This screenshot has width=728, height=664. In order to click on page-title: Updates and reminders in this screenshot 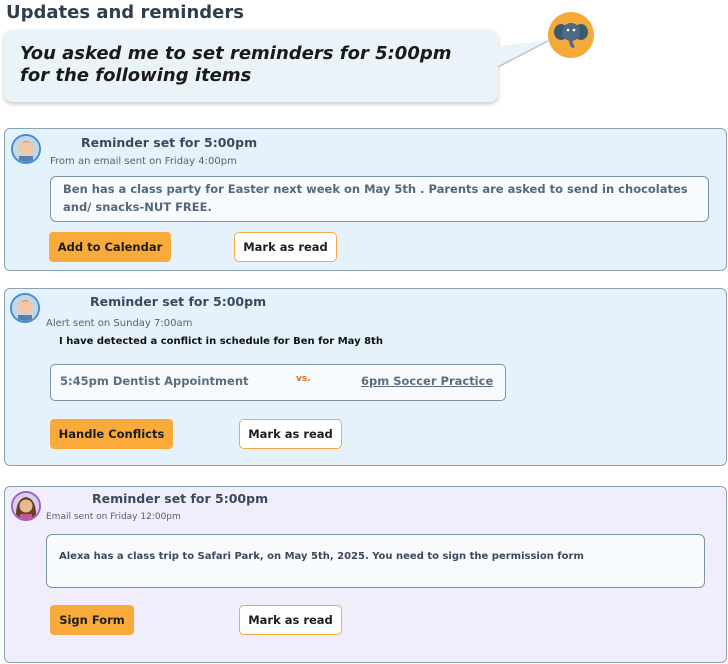, I will do `click(125, 12)`.